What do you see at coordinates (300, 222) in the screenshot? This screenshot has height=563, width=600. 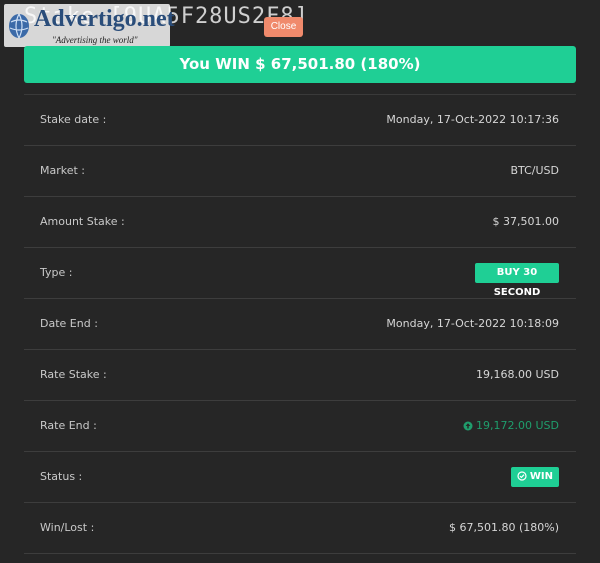 I see `row-amount-stake: Amount Stake : $ 37,501.00` at bounding box center [300, 222].